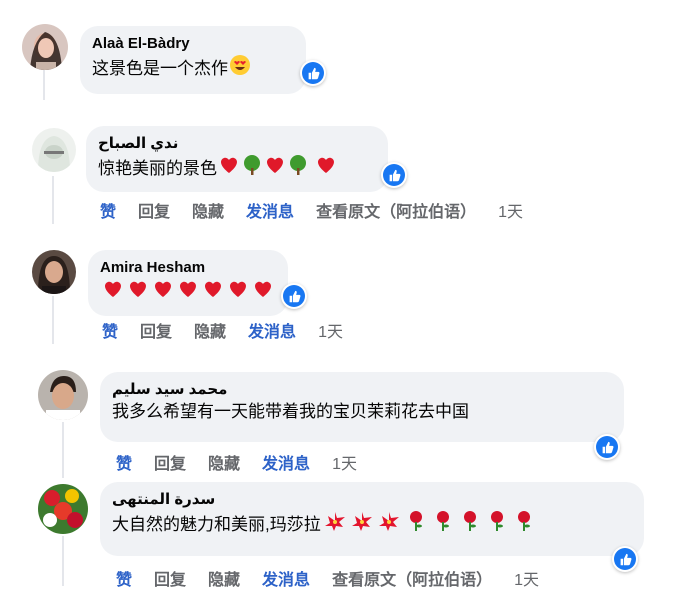 The height and width of the screenshot is (592, 700). Describe the element at coordinates (685, 296) in the screenshot. I see `edge-fade` at that location.